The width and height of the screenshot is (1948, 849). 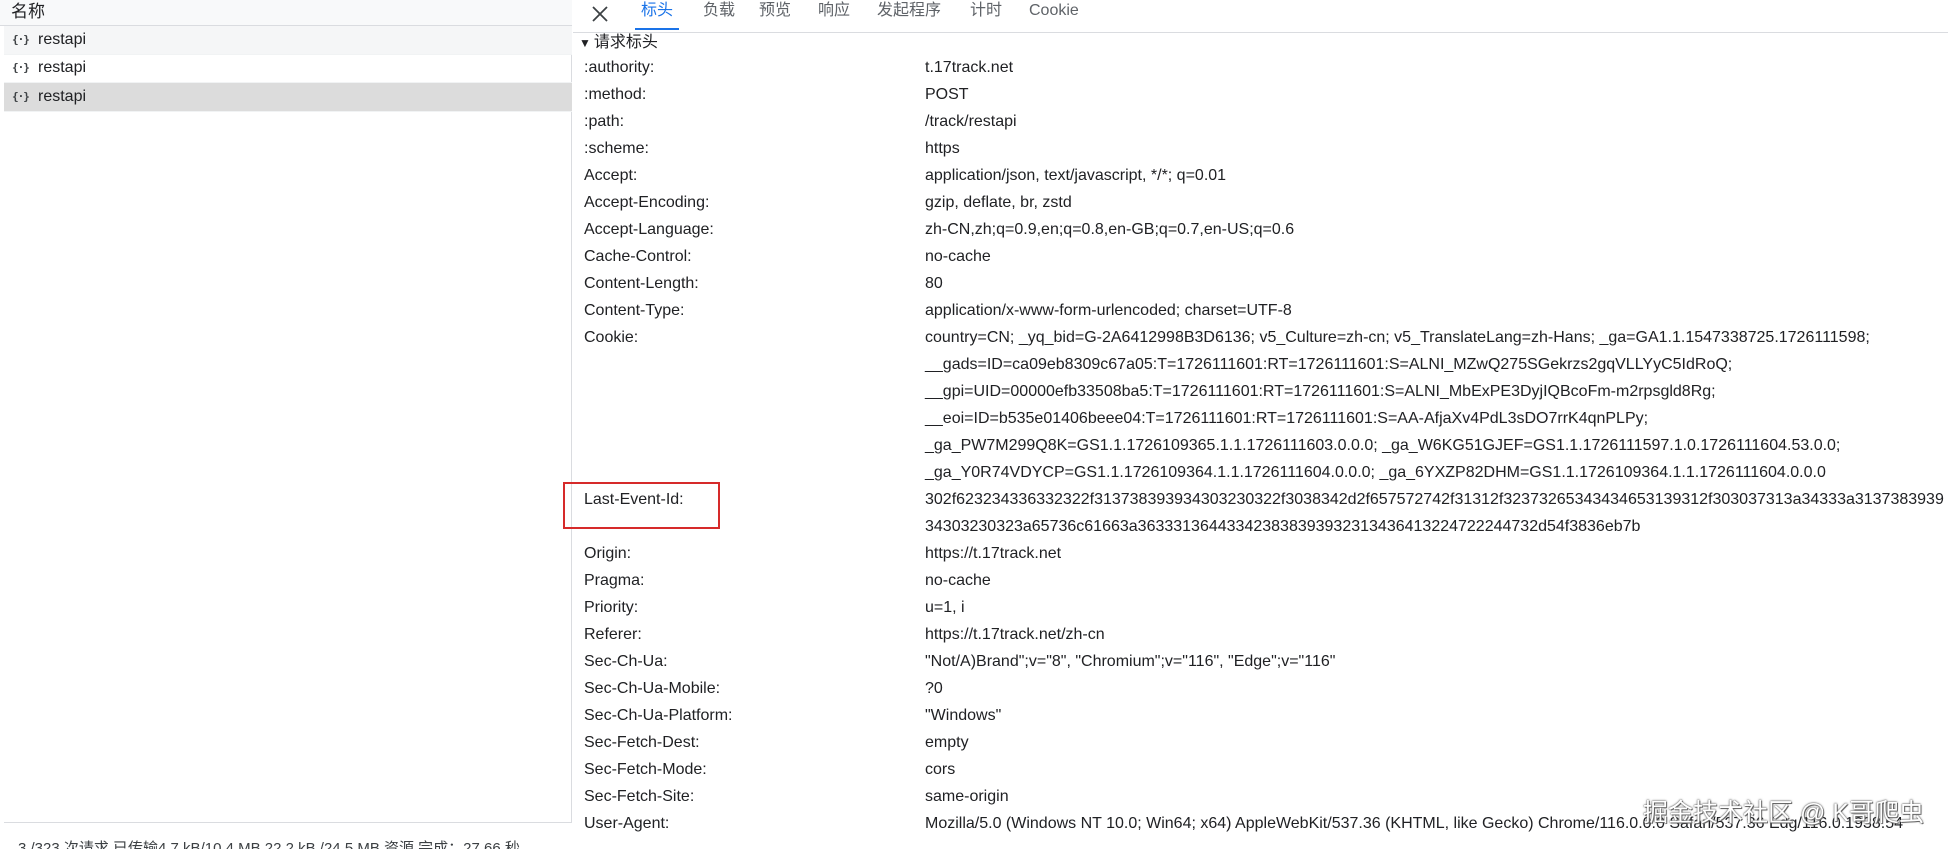 I want to click on request-list-header: 名称, so click(x=286, y=13).